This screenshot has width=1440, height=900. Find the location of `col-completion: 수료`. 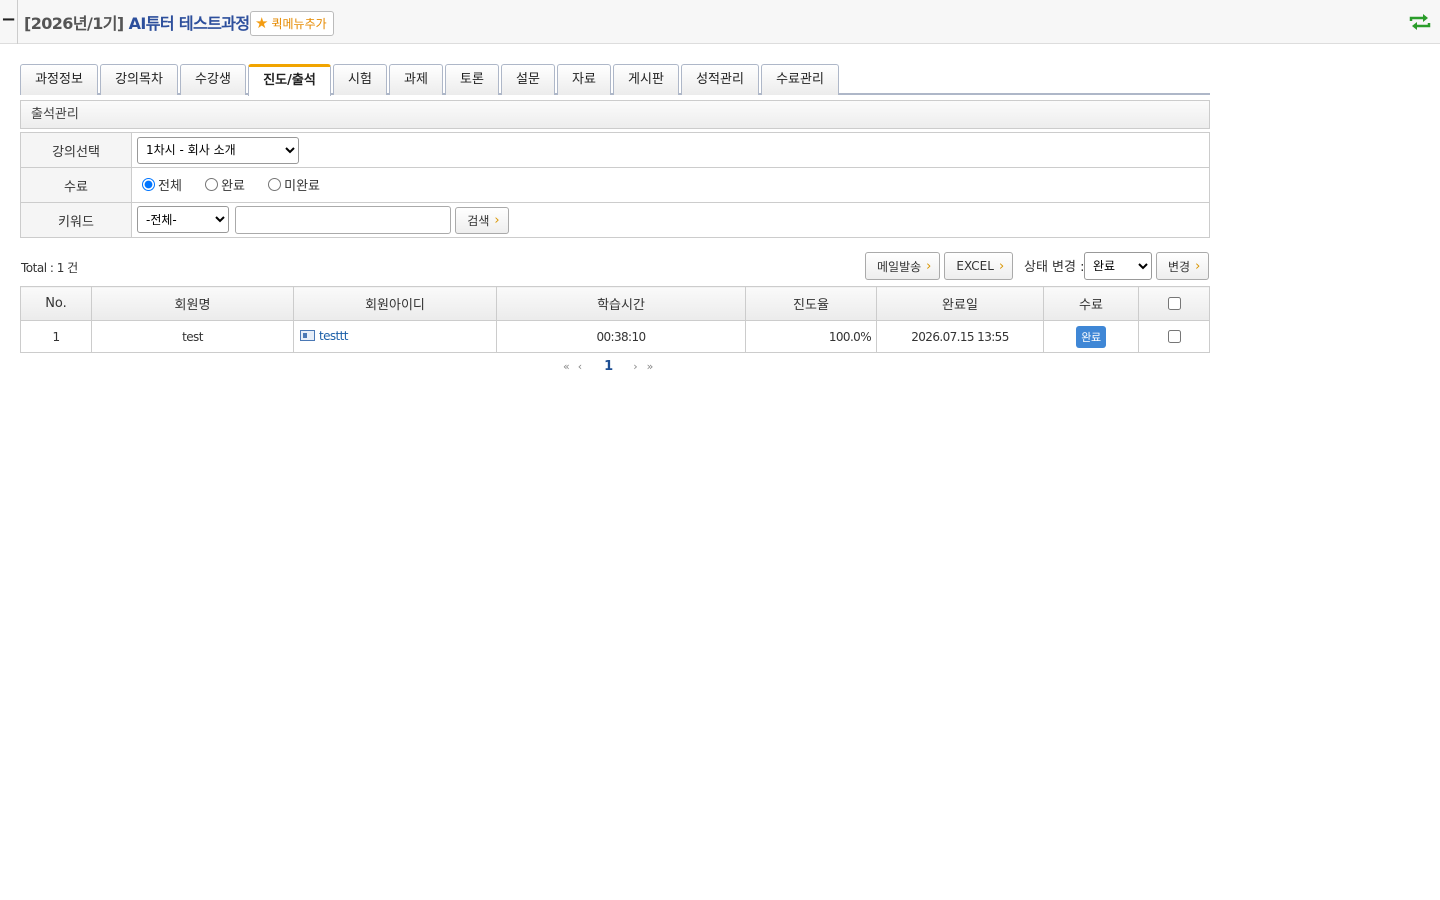

col-completion: 수료 is located at coordinates (1091, 303).